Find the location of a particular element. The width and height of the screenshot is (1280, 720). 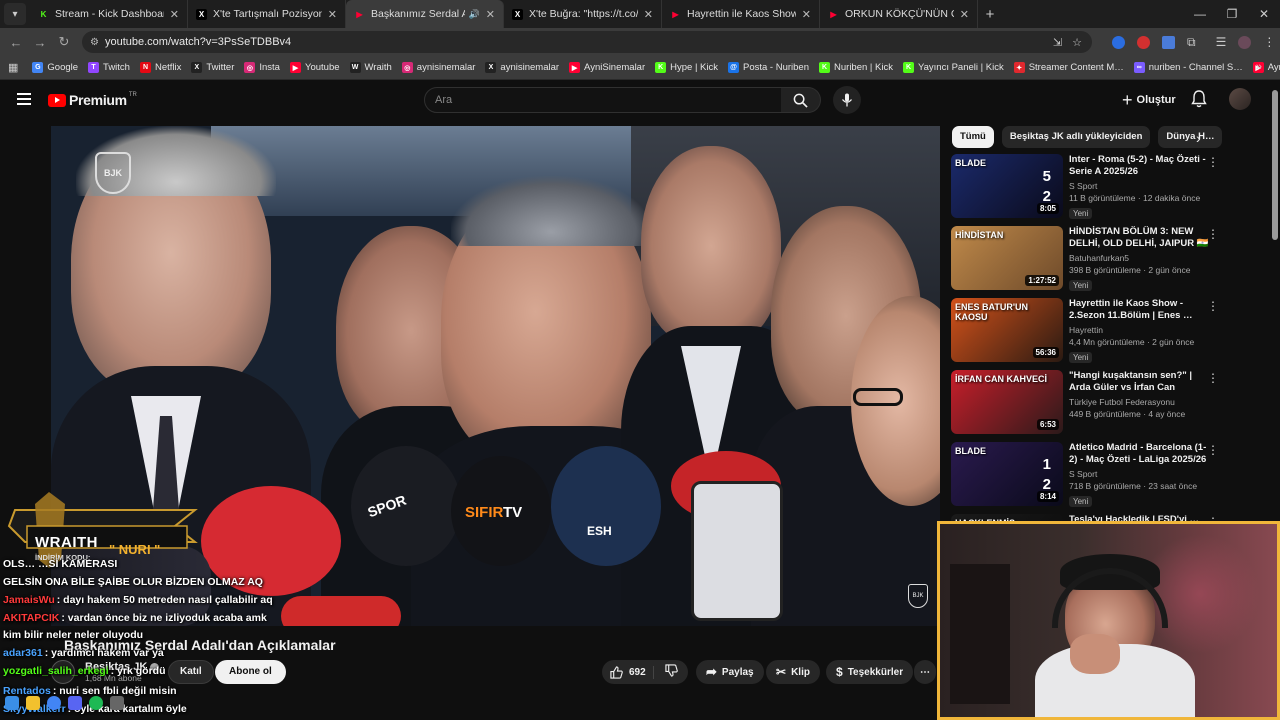

chat-username: adar361 is located at coordinates (23, 653).